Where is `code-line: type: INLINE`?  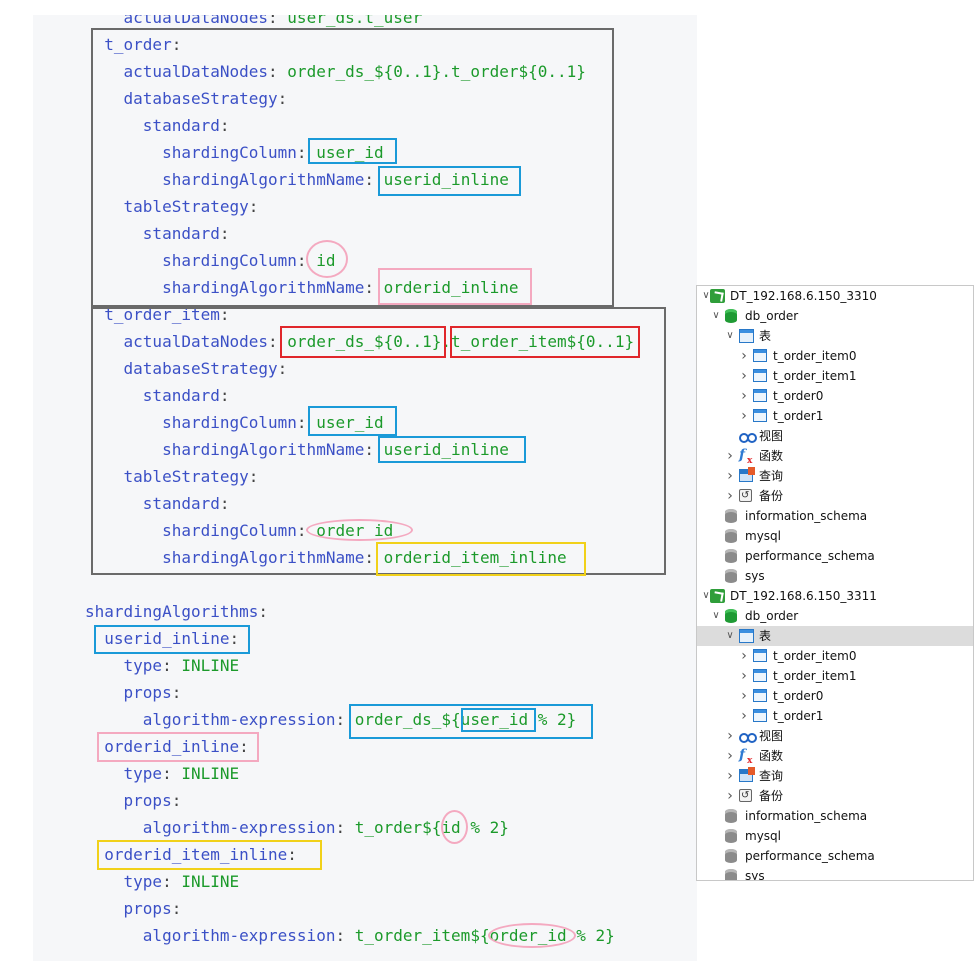
code-line: type: INLINE is located at coordinates (162, 881).